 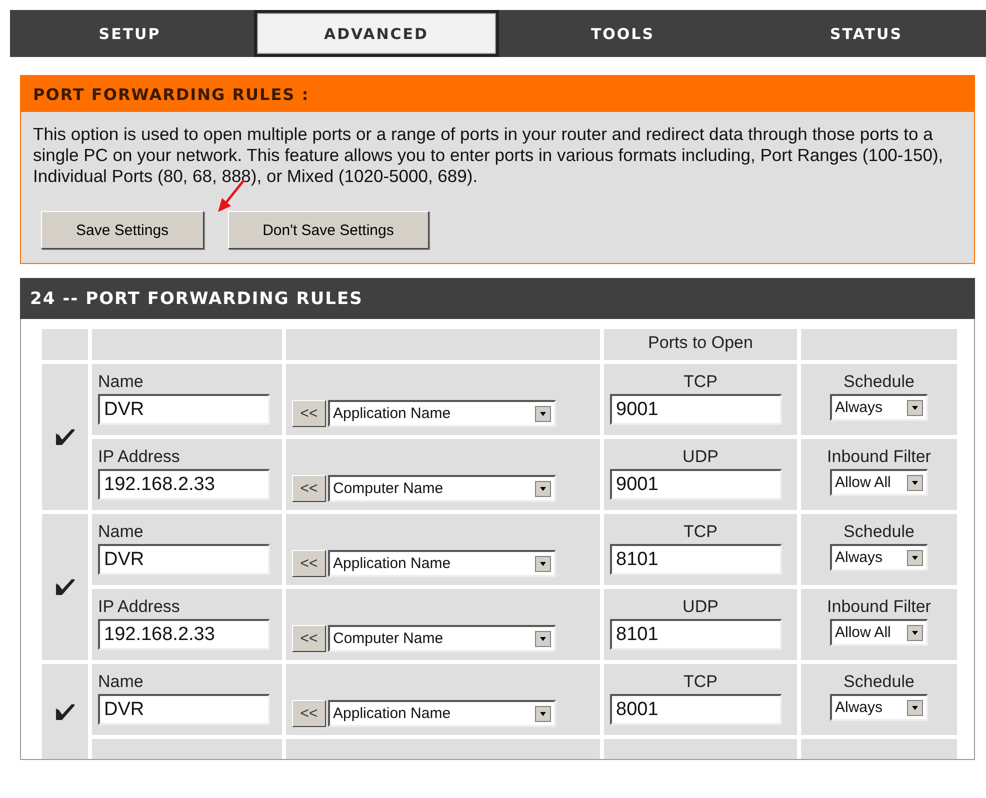 I want to click on table-cell, so click(x=65, y=344).